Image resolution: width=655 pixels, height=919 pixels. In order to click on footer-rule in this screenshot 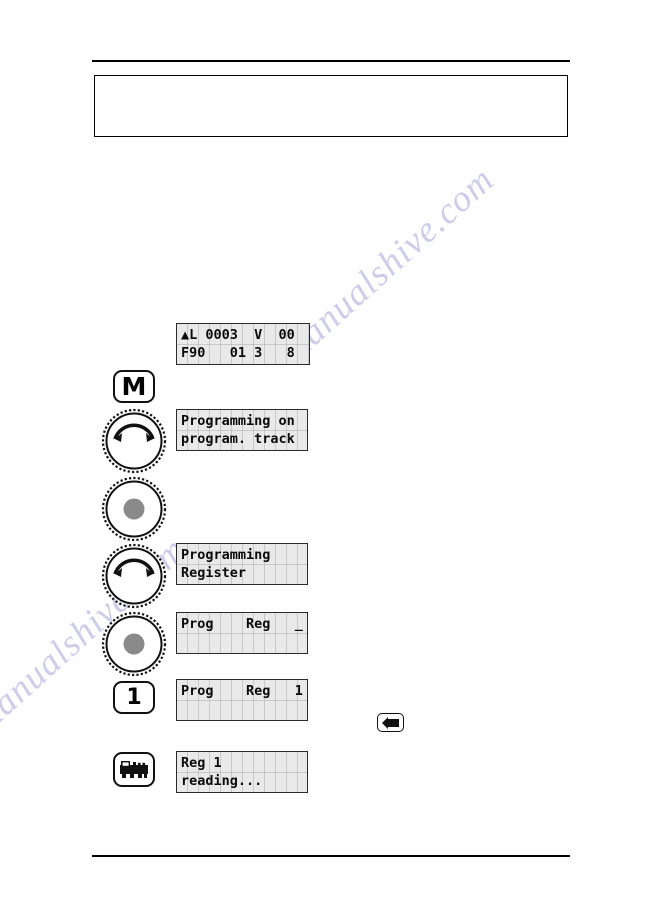, I will do `click(331, 856)`.